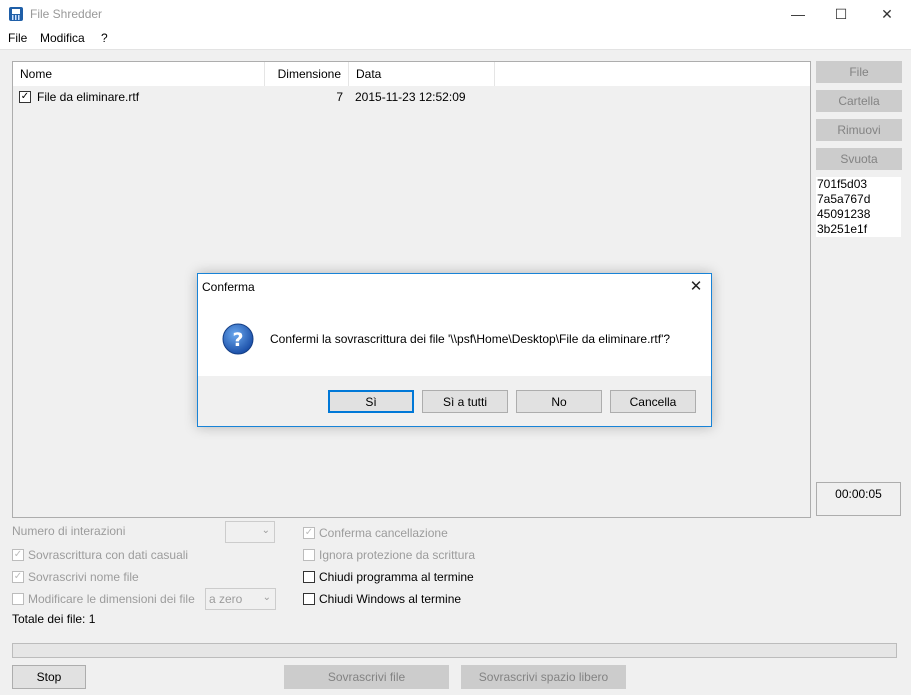 The width and height of the screenshot is (911, 695). What do you see at coordinates (226, 599) in the screenshot?
I see `size-mode-value: a zero` at bounding box center [226, 599].